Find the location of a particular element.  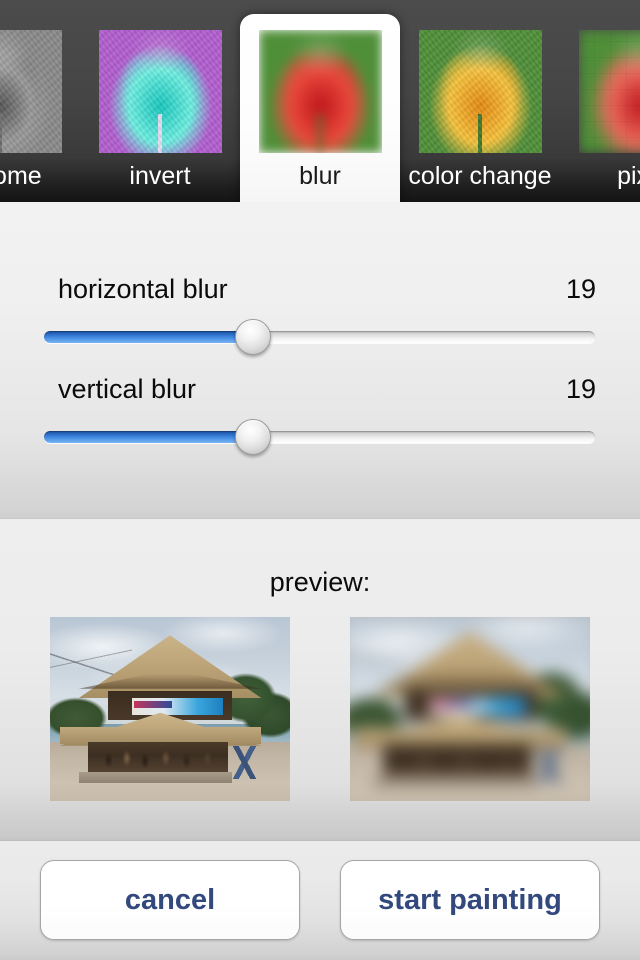

tab-pixelate: pixe is located at coordinates (600, 101).